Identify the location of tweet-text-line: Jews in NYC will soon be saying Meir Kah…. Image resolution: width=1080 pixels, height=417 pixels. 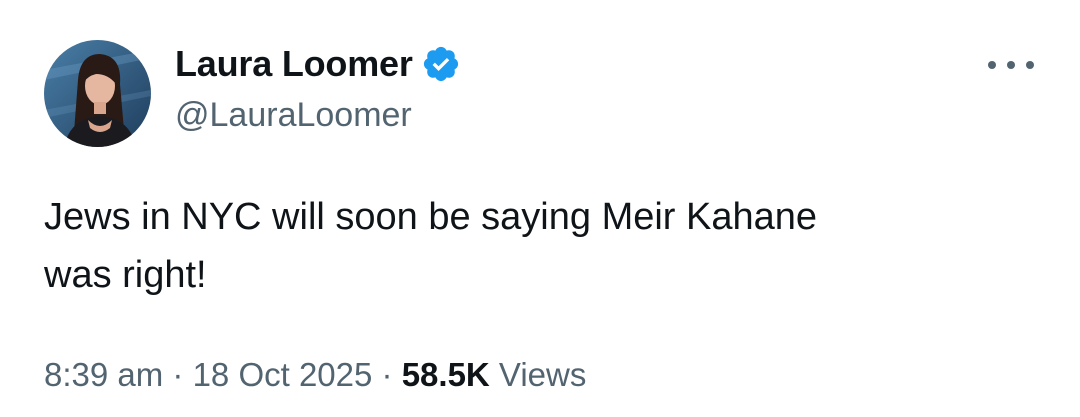
(431, 217).